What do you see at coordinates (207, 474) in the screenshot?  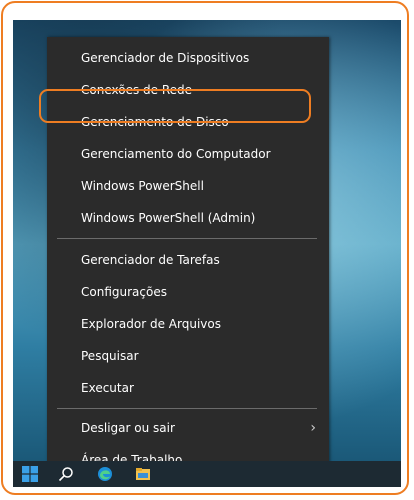 I see `taskbar` at bounding box center [207, 474].